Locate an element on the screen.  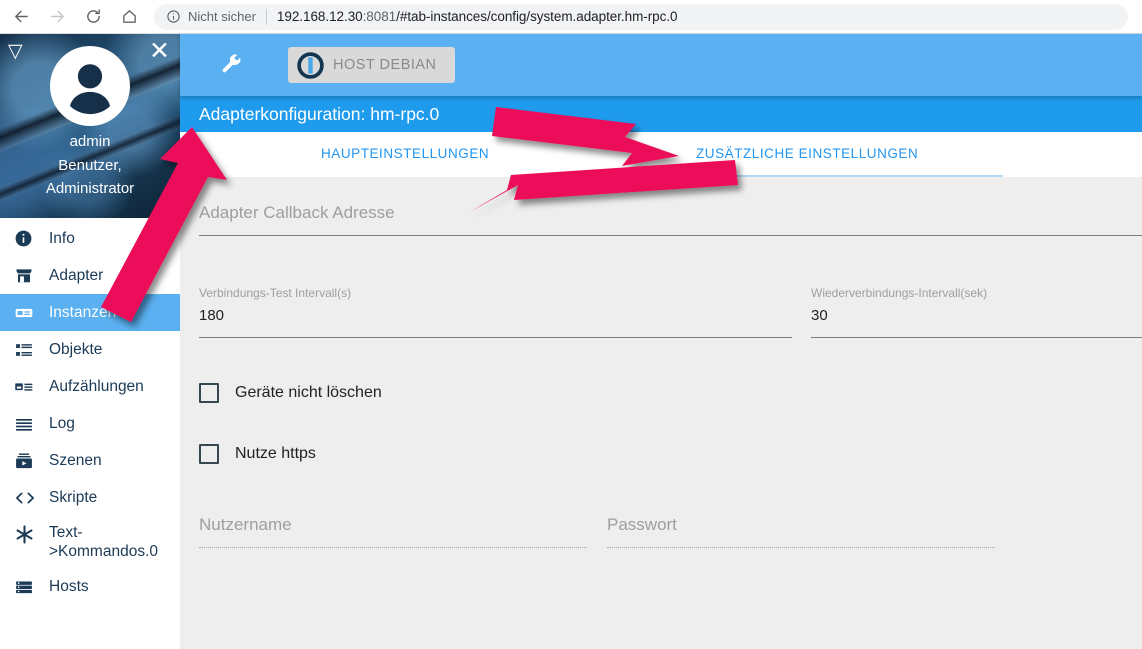
host-label: HOST DEBIAN is located at coordinates (385, 65).